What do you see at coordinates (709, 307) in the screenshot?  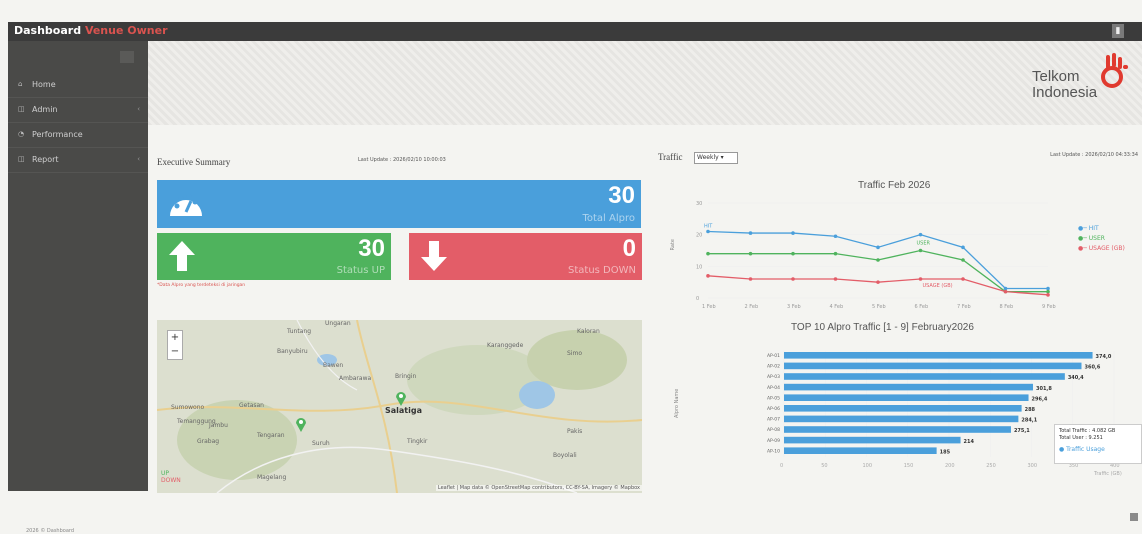 I see `x-tick-label: 1 Feb` at bounding box center [709, 307].